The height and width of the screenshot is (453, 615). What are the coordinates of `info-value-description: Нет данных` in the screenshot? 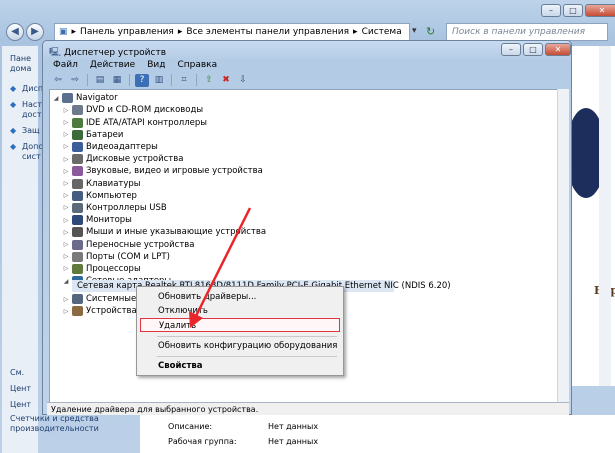 It's located at (293, 426).